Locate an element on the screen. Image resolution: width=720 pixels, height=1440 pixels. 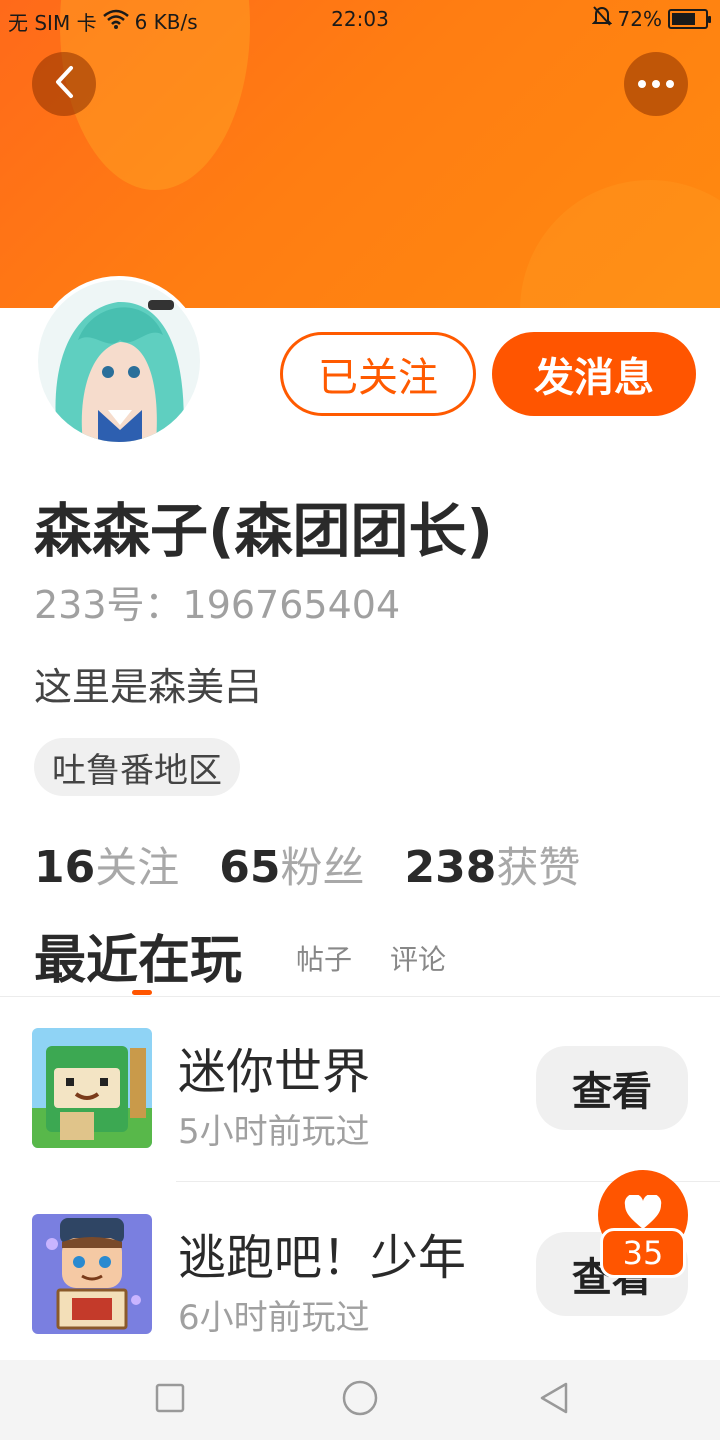
avatar-illustration is located at coordinates (119, 361).